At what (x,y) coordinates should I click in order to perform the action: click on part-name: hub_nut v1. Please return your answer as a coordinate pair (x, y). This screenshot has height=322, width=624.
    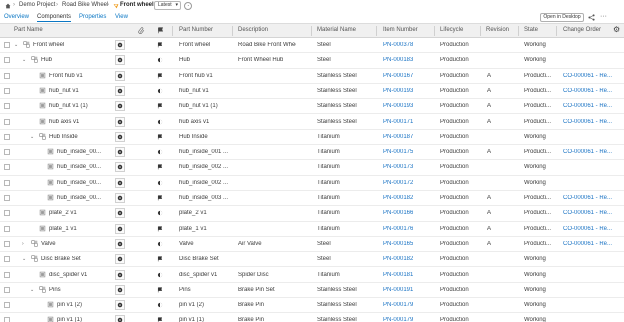
    Looking at the image, I should click on (64, 91).